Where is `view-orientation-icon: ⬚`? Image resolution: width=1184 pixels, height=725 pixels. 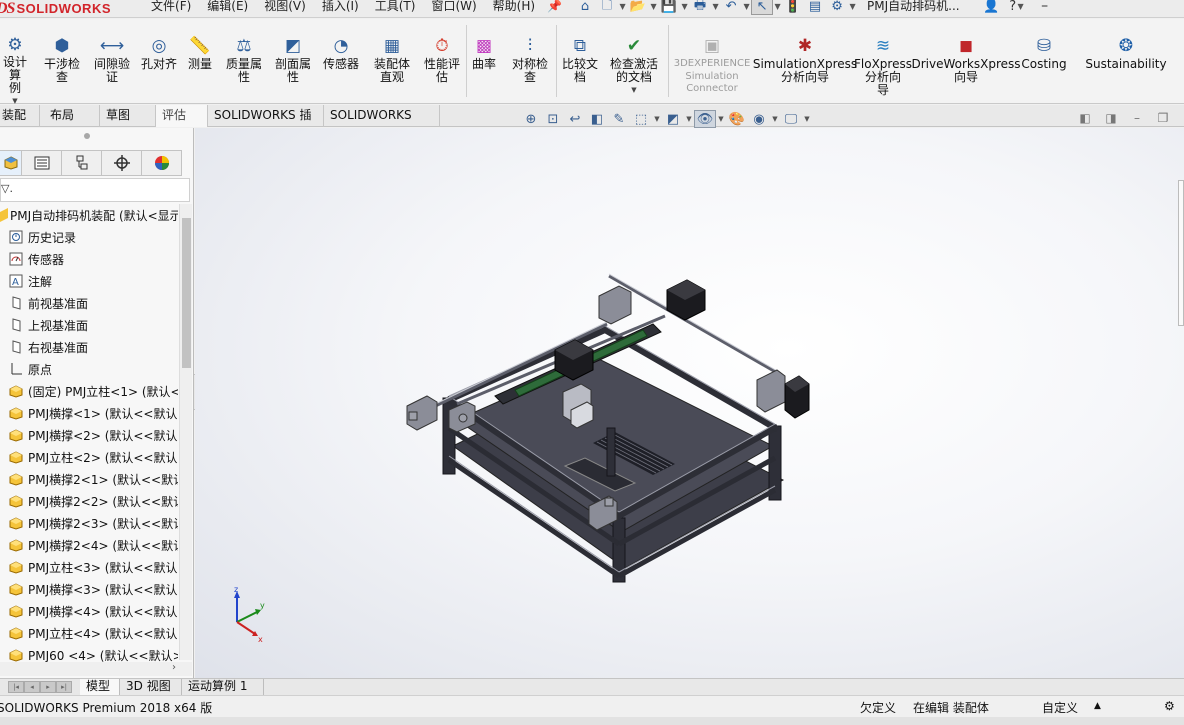 view-orientation-icon: ⬚ is located at coordinates (641, 119).